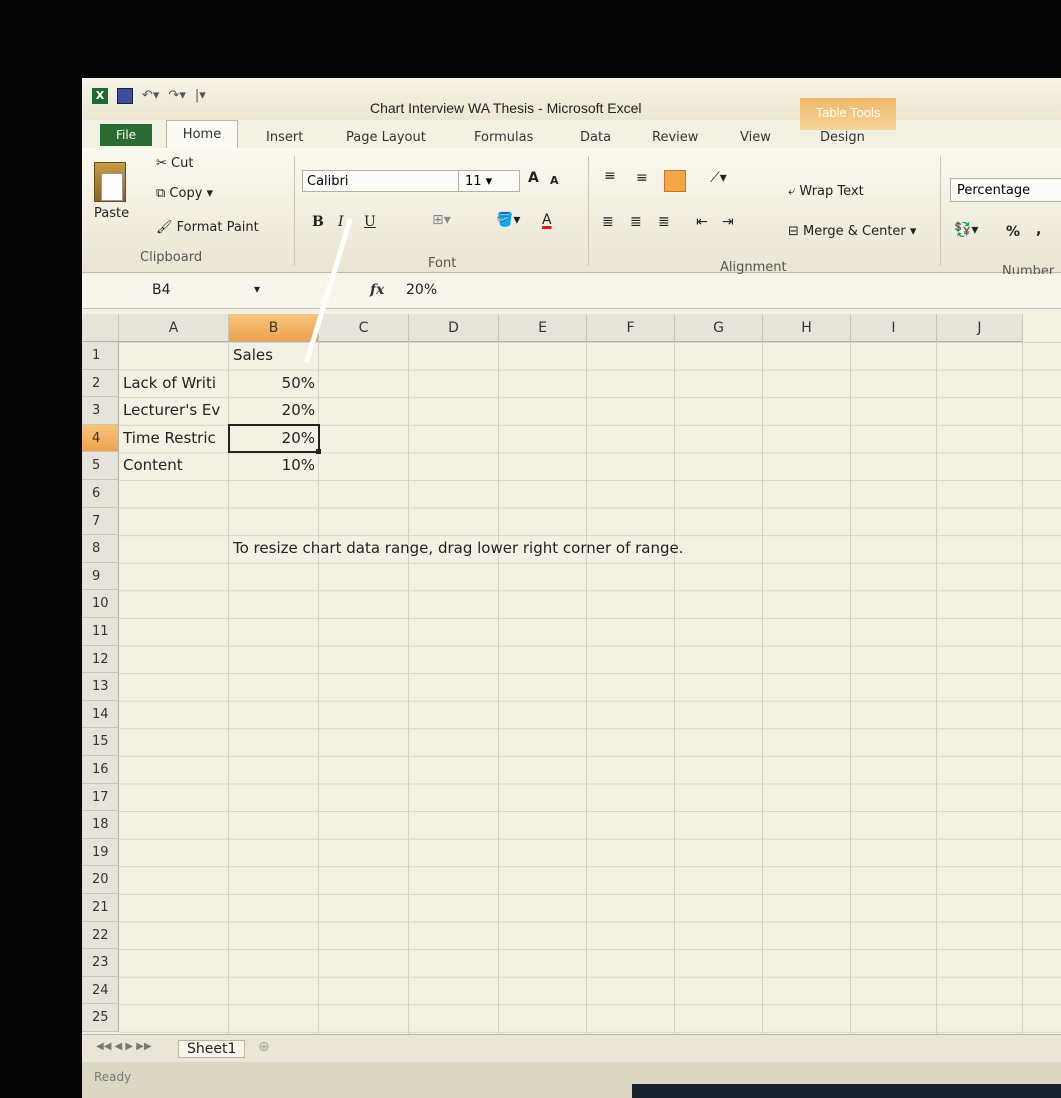  I want to click on column-header-g: G, so click(719, 328).